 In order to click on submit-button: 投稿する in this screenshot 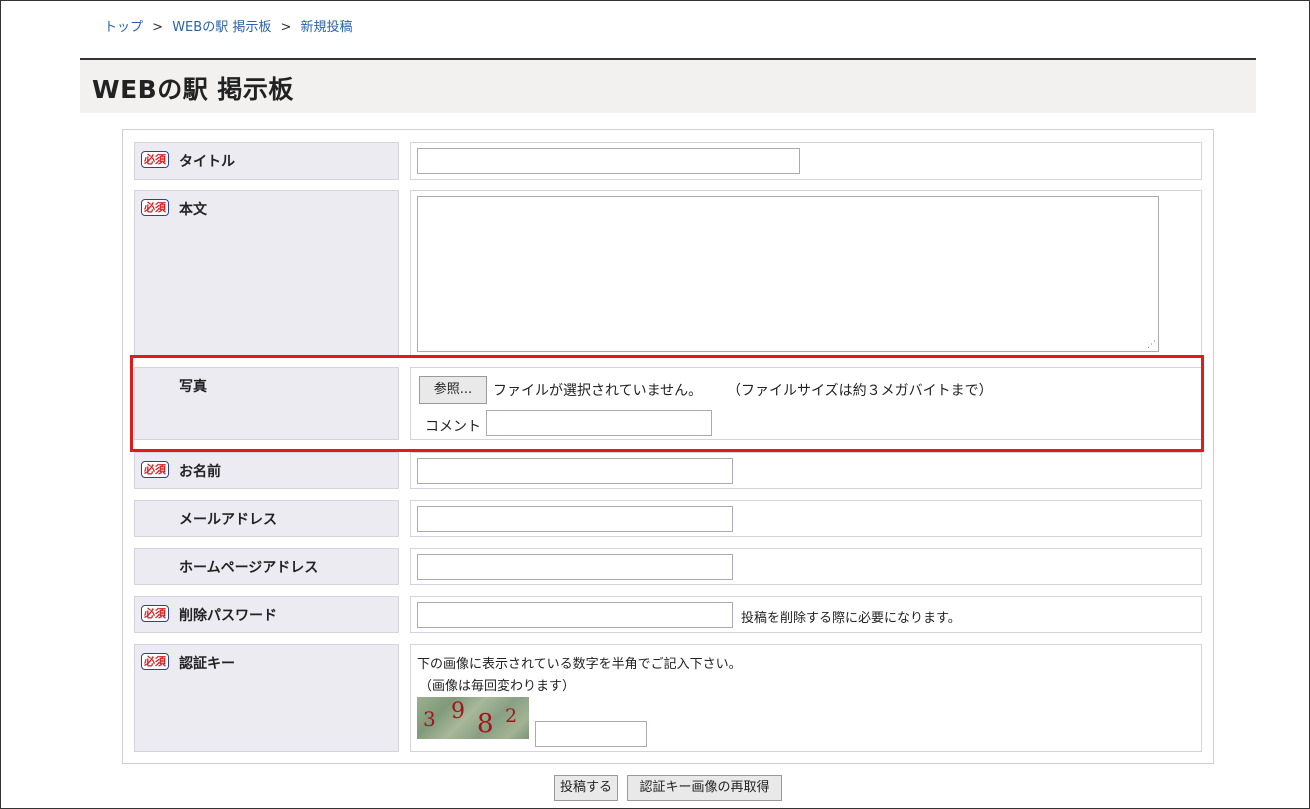, I will do `click(586, 788)`.